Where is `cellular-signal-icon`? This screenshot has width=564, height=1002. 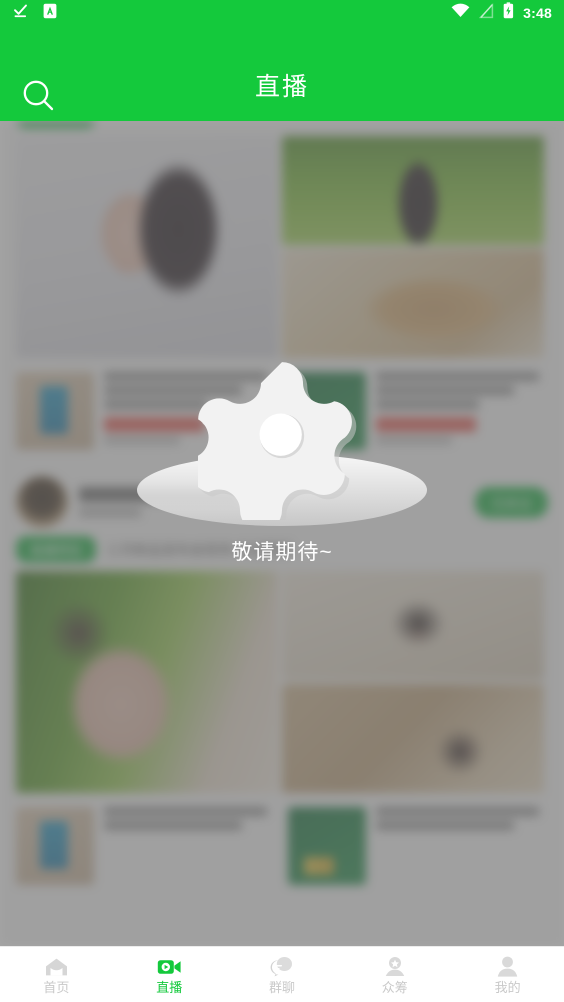
cellular-signal-icon is located at coordinates (486, 13).